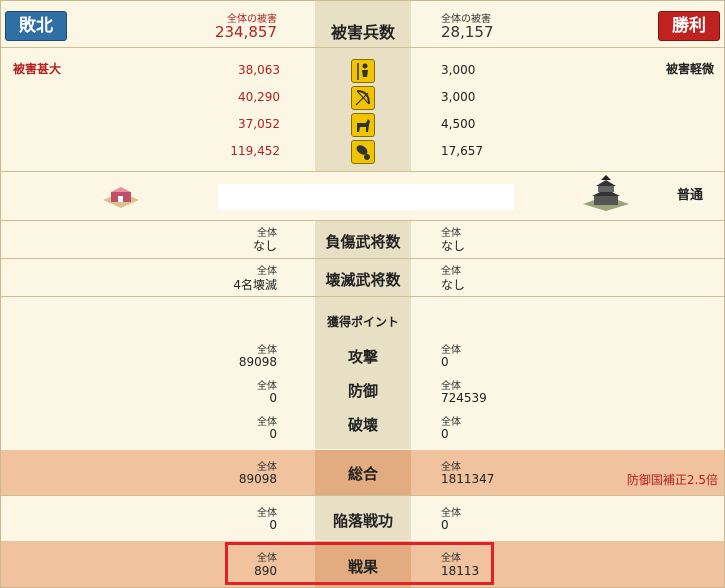  What do you see at coordinates (672, 480) in the screenshot?
I see `defense-bonus-note: 防御国補正2.5倍` at bounding box center [672, 480].